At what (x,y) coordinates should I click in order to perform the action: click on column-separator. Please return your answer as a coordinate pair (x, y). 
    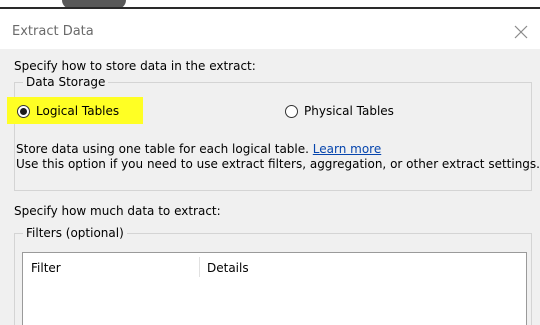
    Looking at the image, I should click on (199, 267).